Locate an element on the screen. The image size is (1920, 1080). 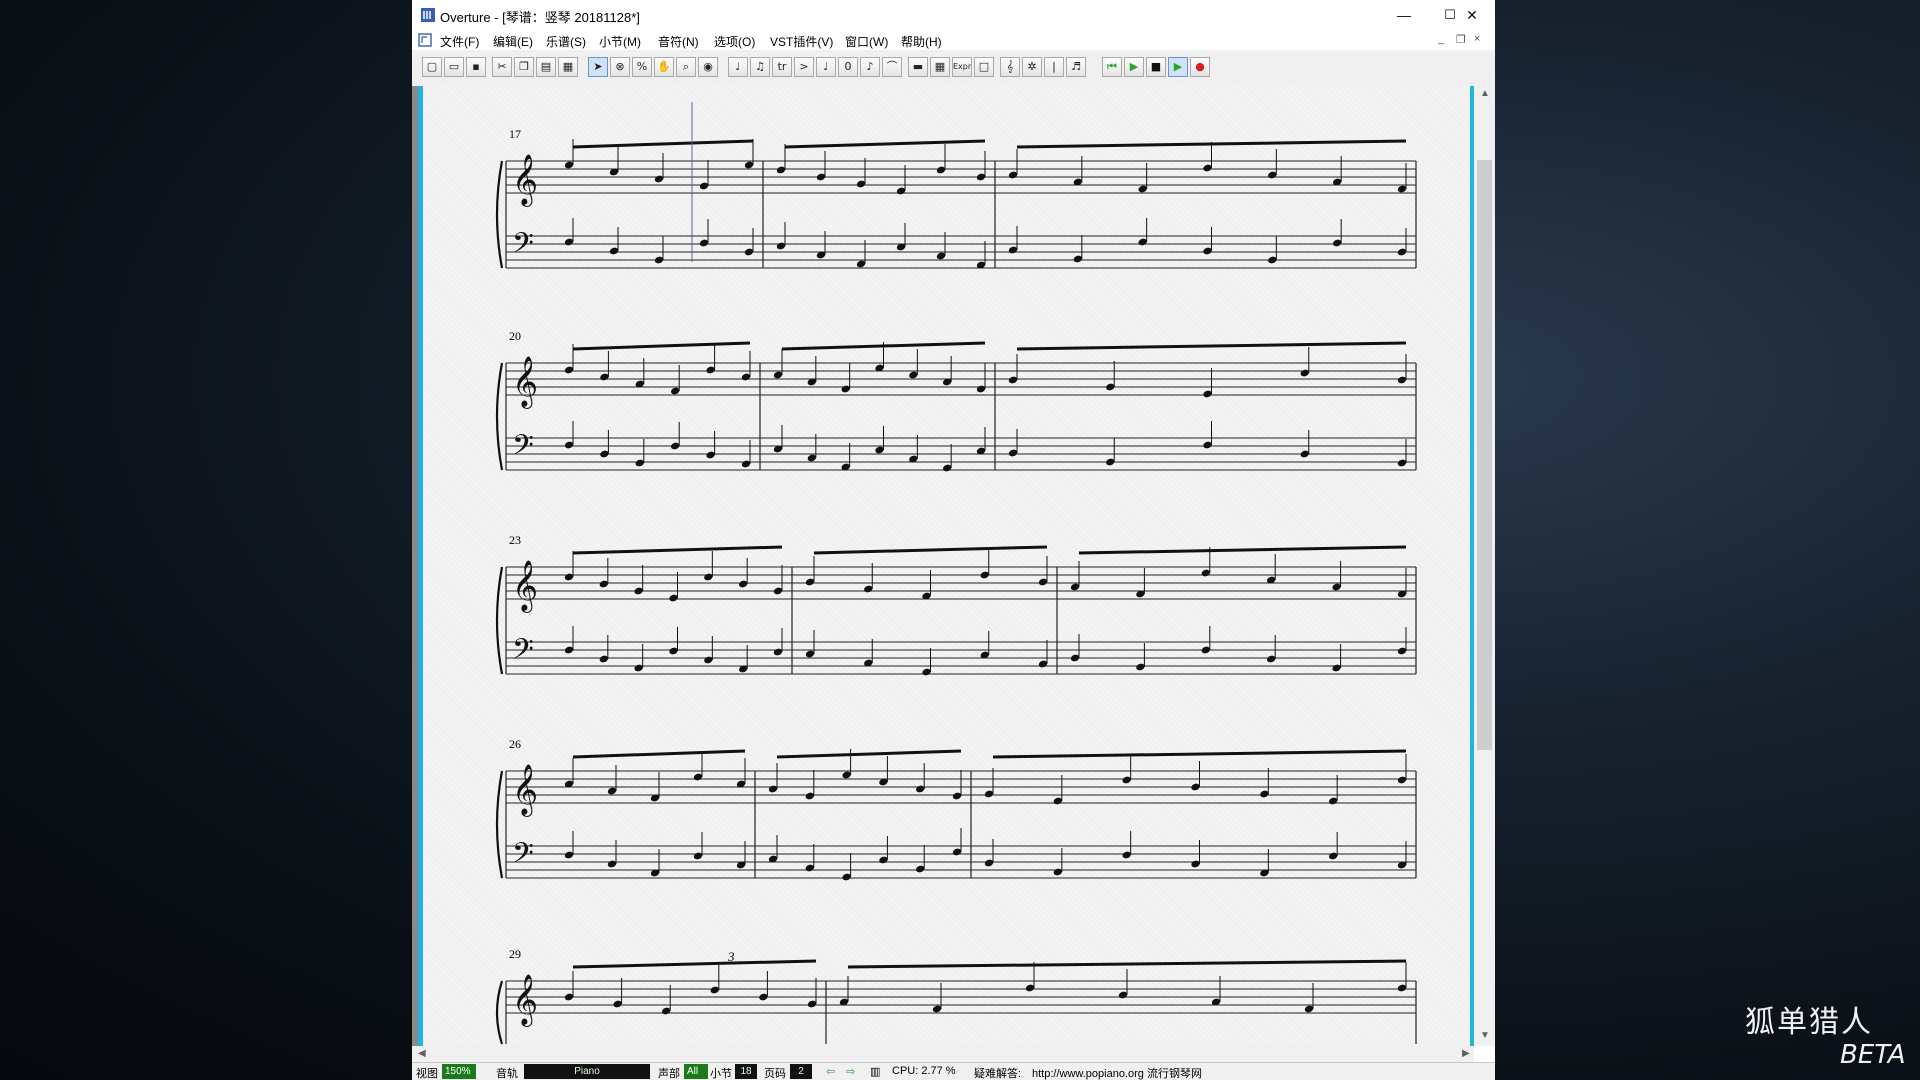
accent-icon: > is located at coordinates (804, 67).